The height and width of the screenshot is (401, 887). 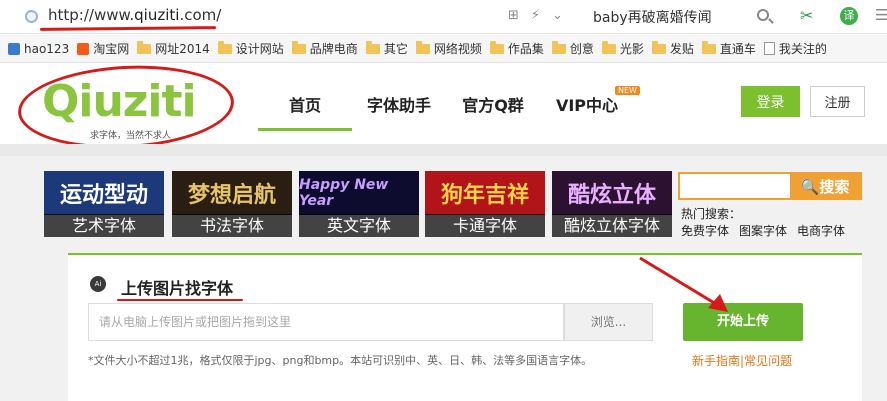 I want to click on ai-icon: Ai, so click(x=98, y=284).